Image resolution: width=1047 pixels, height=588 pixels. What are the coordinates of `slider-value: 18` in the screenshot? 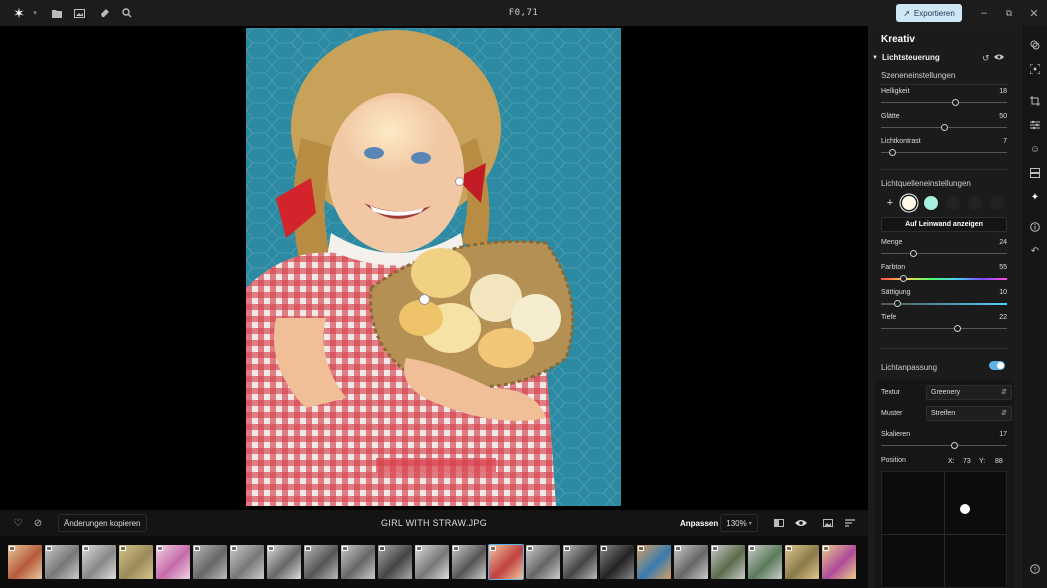 It's located at (1003, 91).